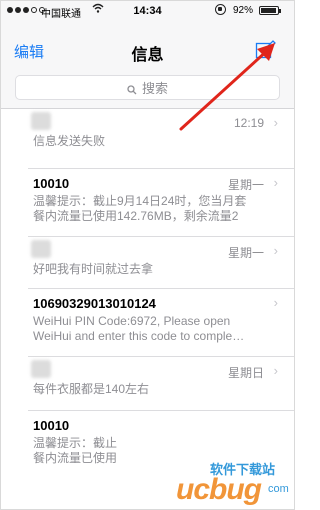 The width and height of the screenshot is (320, 510). I want to click on annotation-arrow, so click(227, 87).